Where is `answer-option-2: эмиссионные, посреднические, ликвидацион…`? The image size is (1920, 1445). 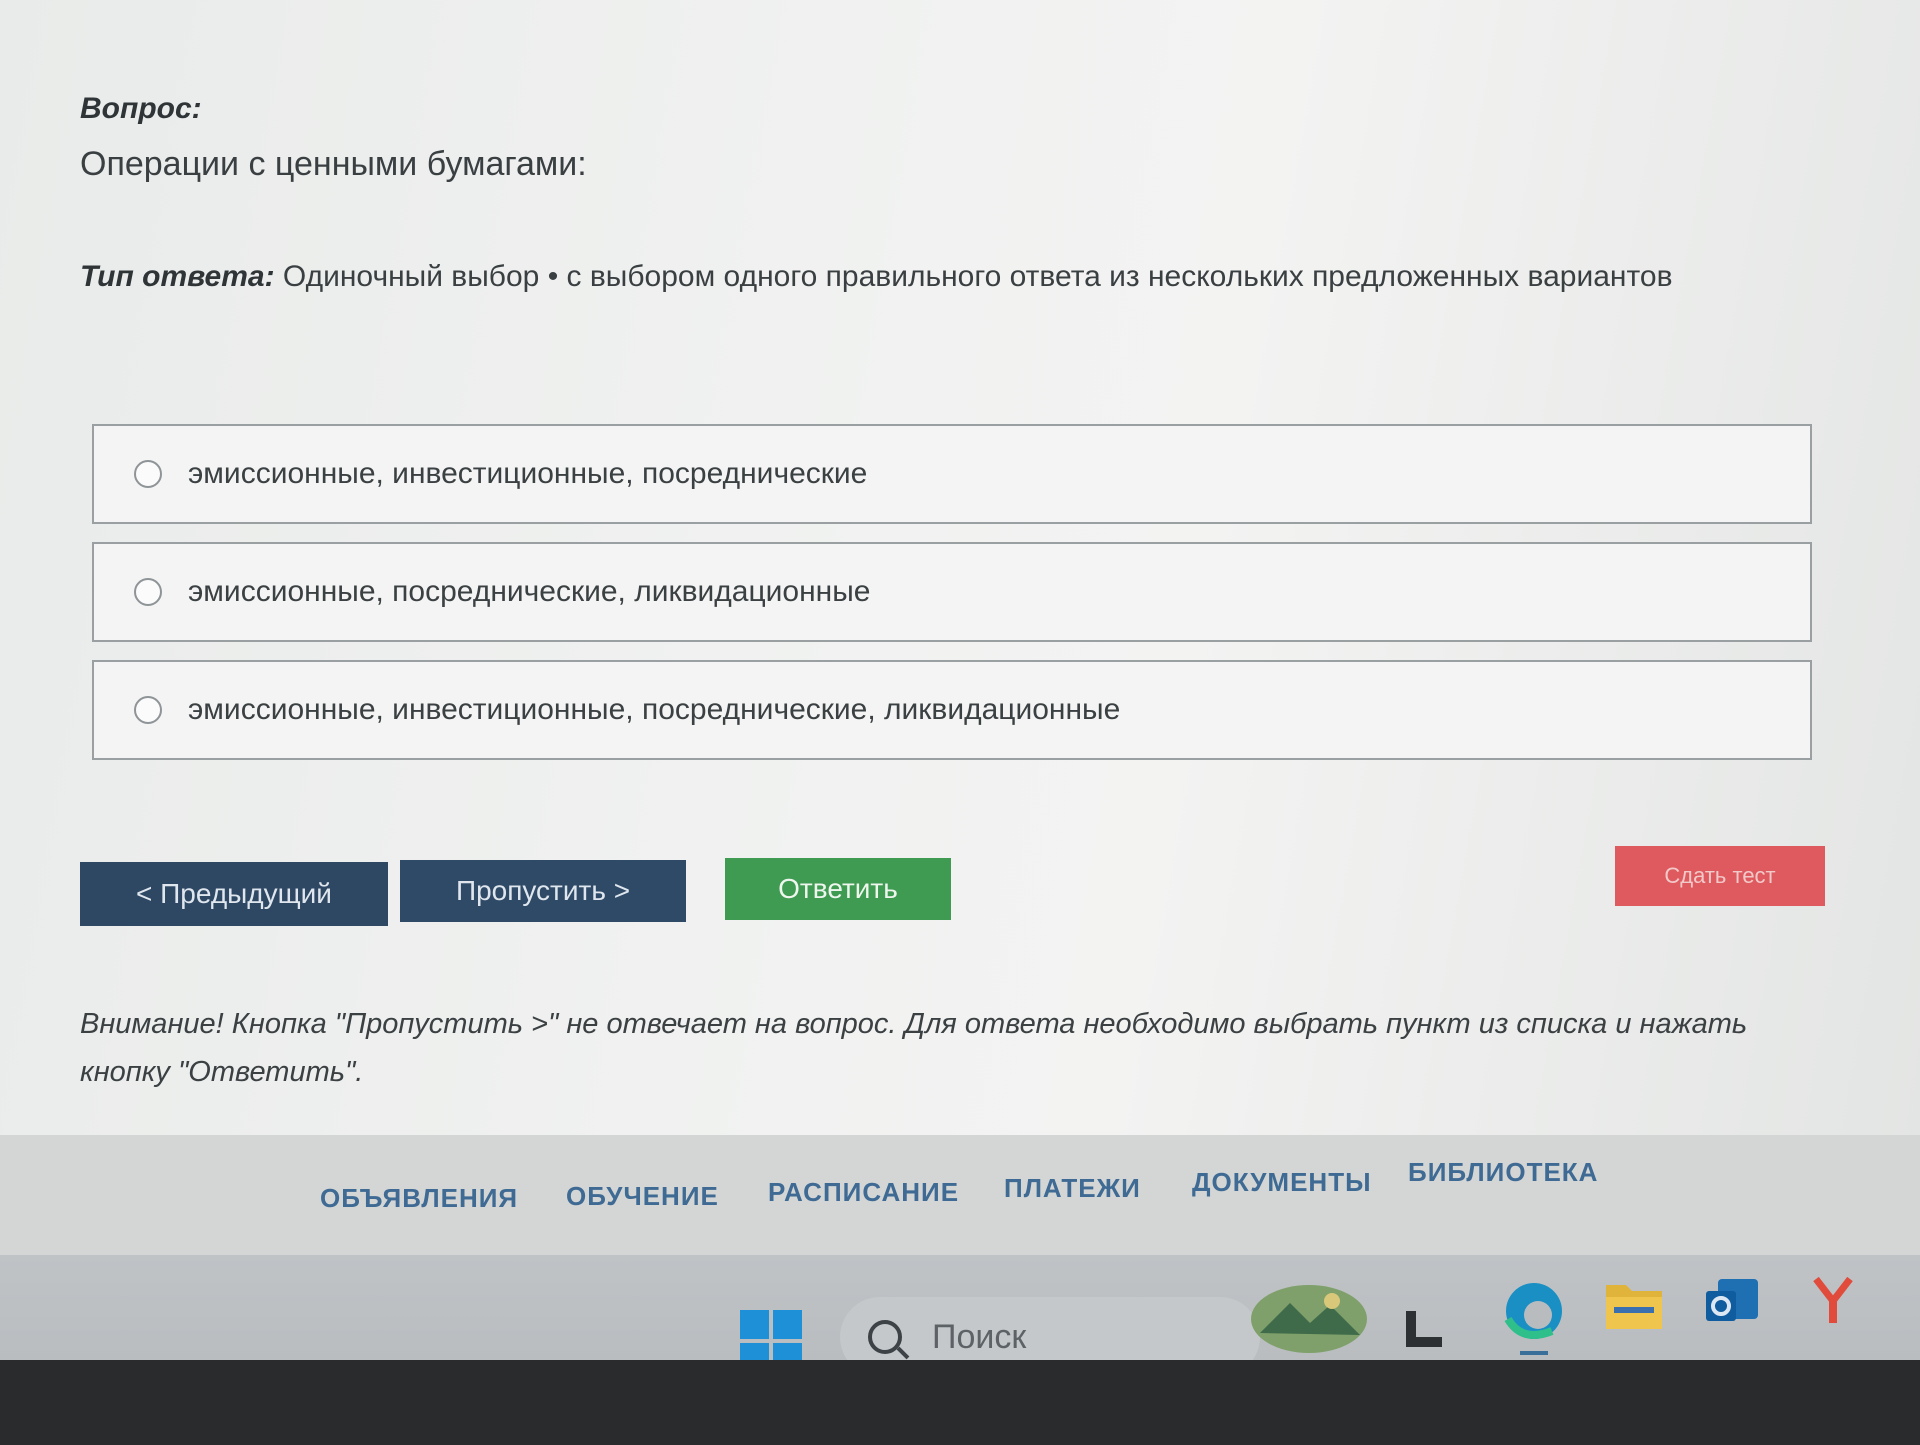 answer-option-2: эмиссионные, посреднические, ликвидацион… is located at coordinates (952, 592).